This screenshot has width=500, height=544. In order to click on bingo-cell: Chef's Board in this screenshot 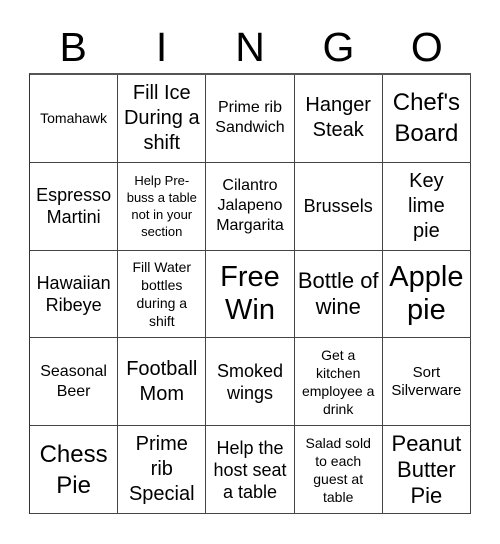, I will do `click(426, 119)`.